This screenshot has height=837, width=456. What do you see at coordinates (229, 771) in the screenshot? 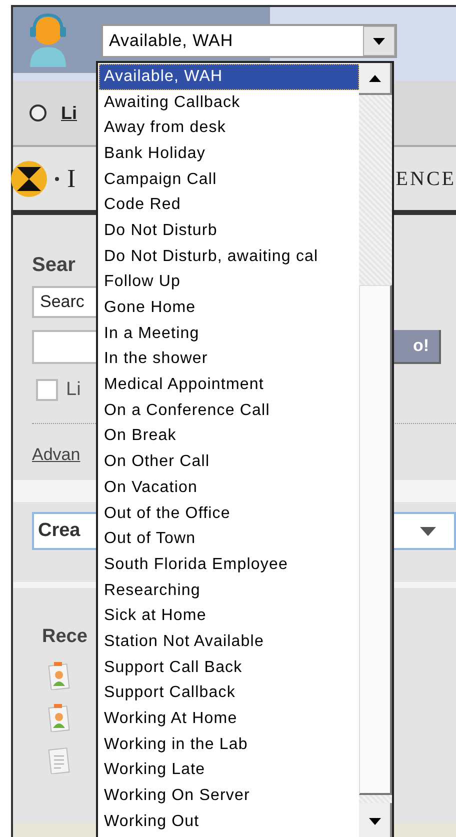
I see `status-option: Working Late` at bounding box center [229, 771].